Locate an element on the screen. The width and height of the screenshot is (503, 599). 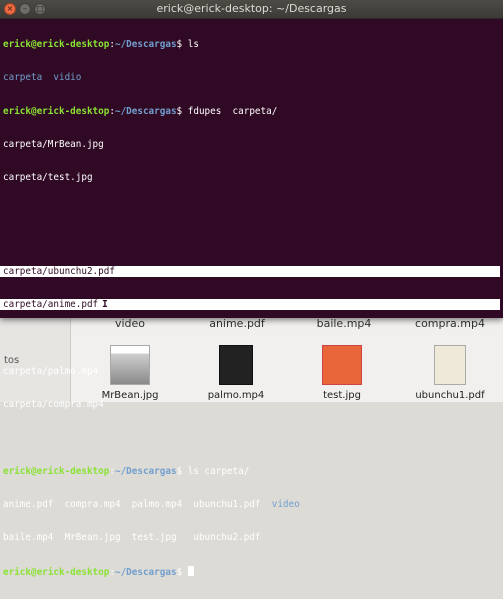
output-file: ubunchu2.pdf is located at coordinates (227, 538).